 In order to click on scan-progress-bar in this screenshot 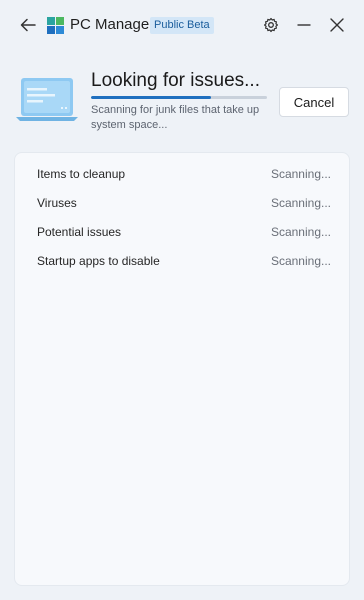, I will do `click(179, 97)`.